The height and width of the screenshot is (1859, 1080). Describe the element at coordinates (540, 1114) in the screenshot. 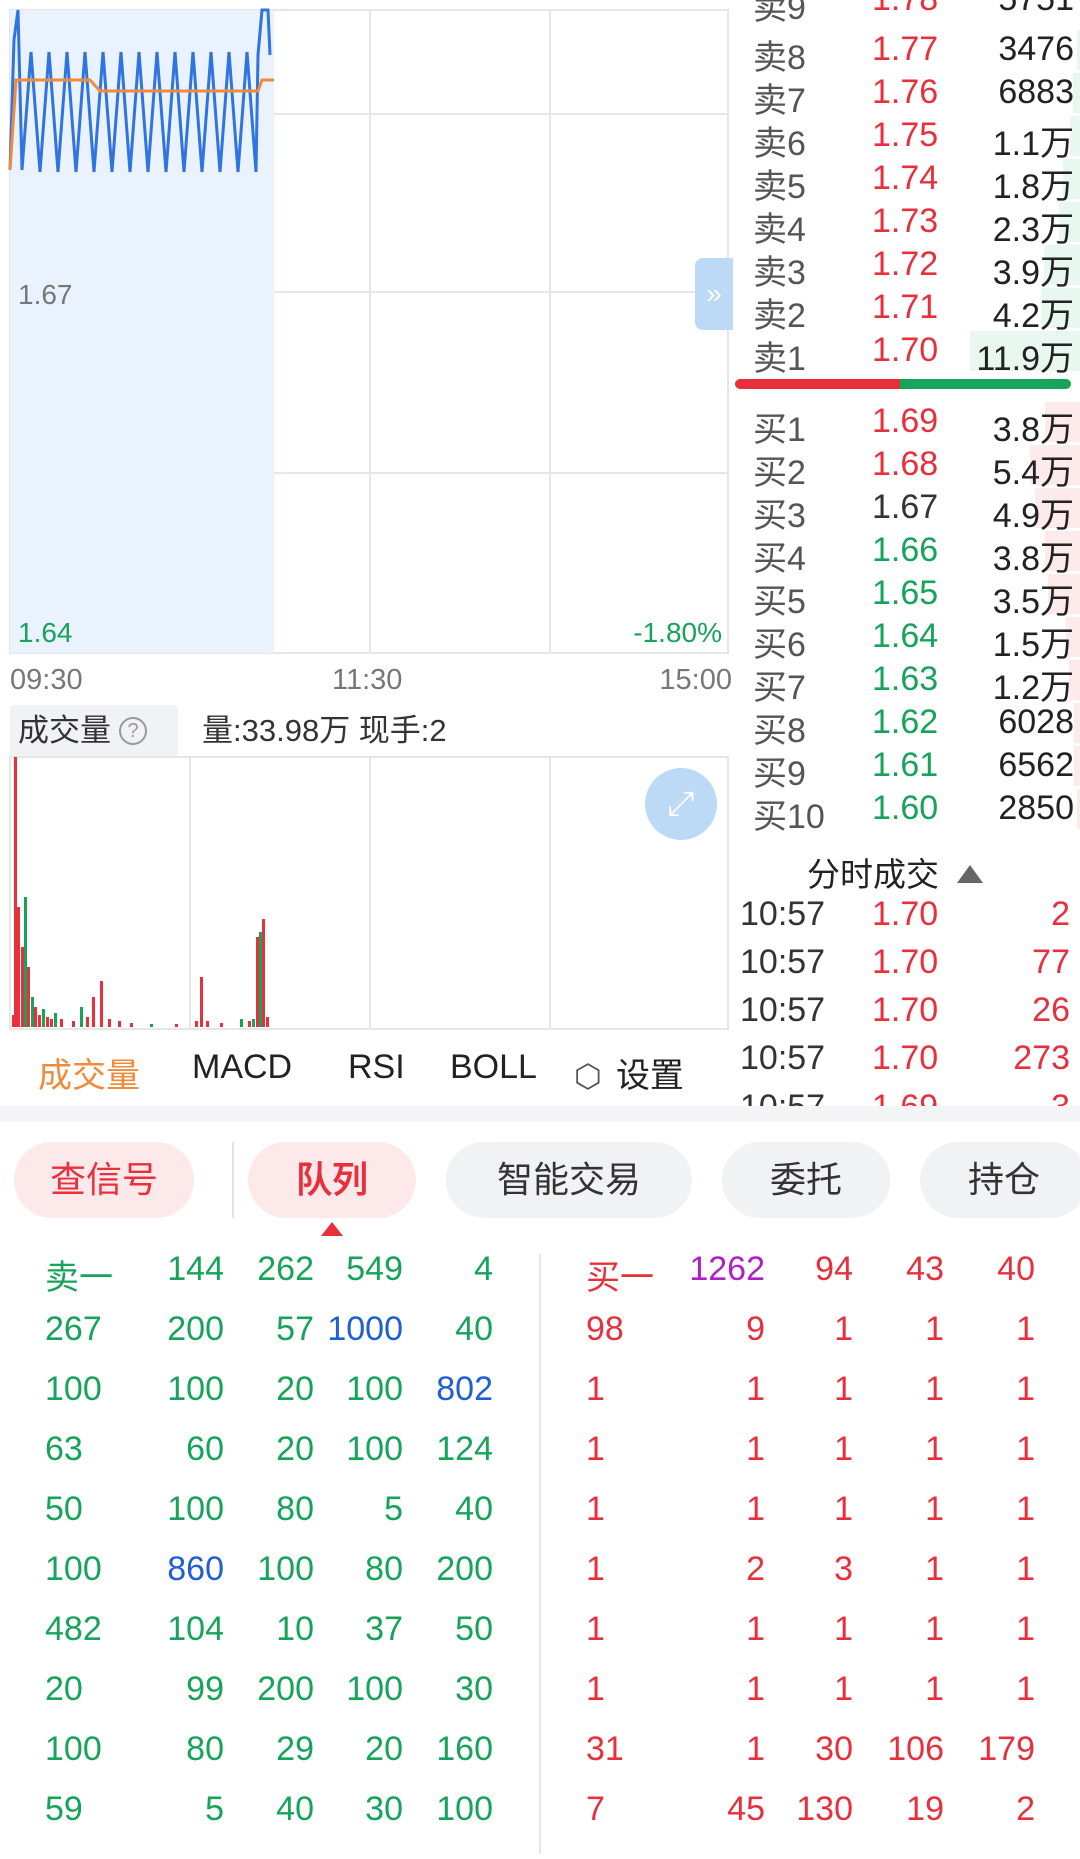

I see `section-divider` at that location.